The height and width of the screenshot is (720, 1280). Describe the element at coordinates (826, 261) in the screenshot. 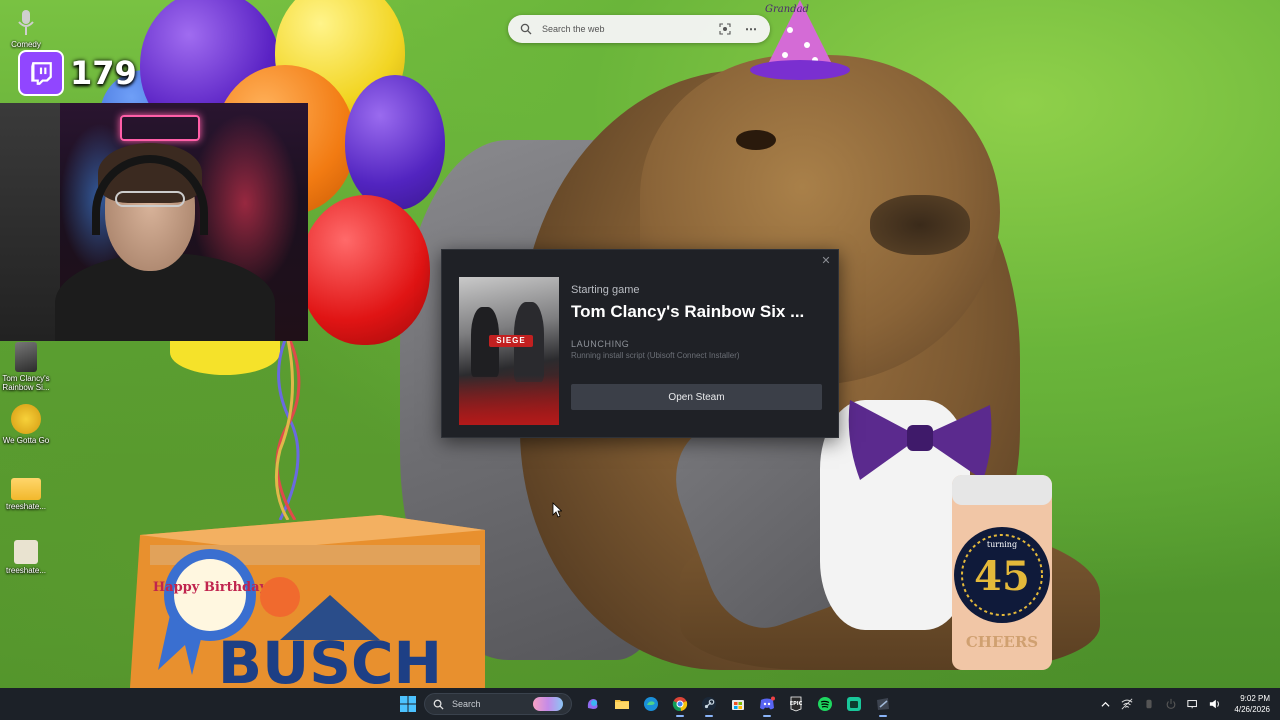

I see `close-icon: ✕` at that location.